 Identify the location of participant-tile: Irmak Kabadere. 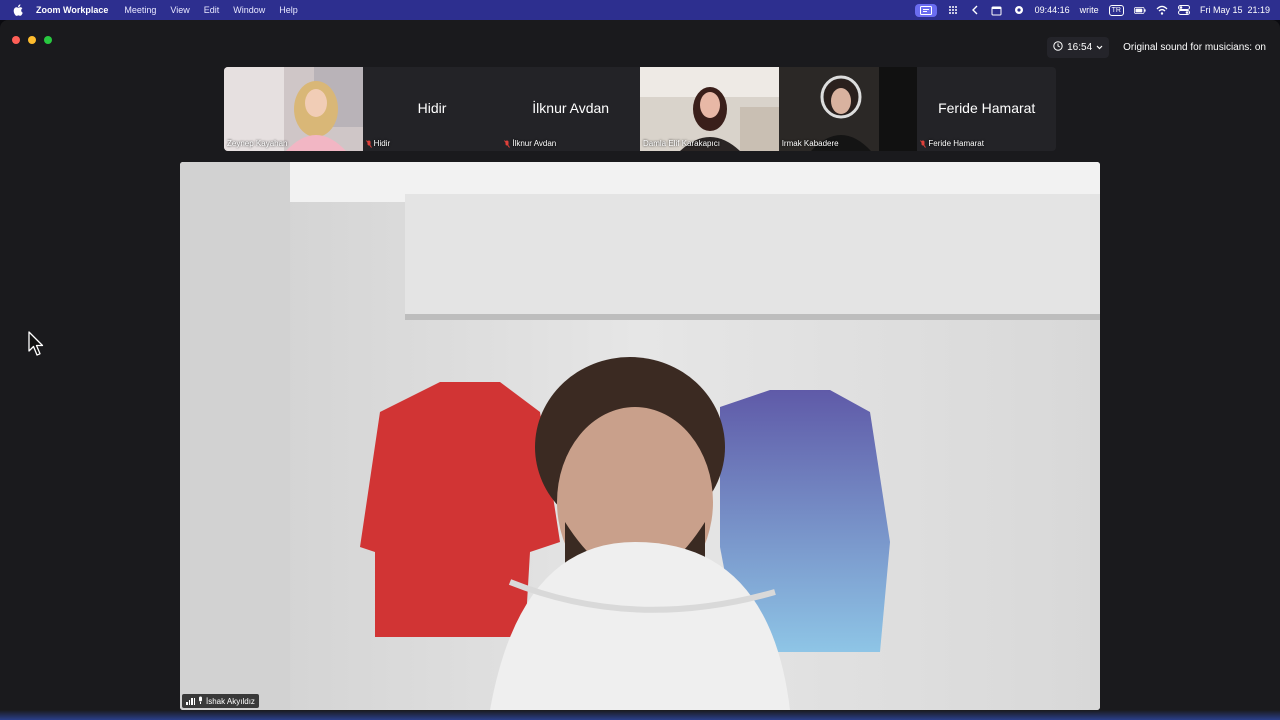
(848, 109).